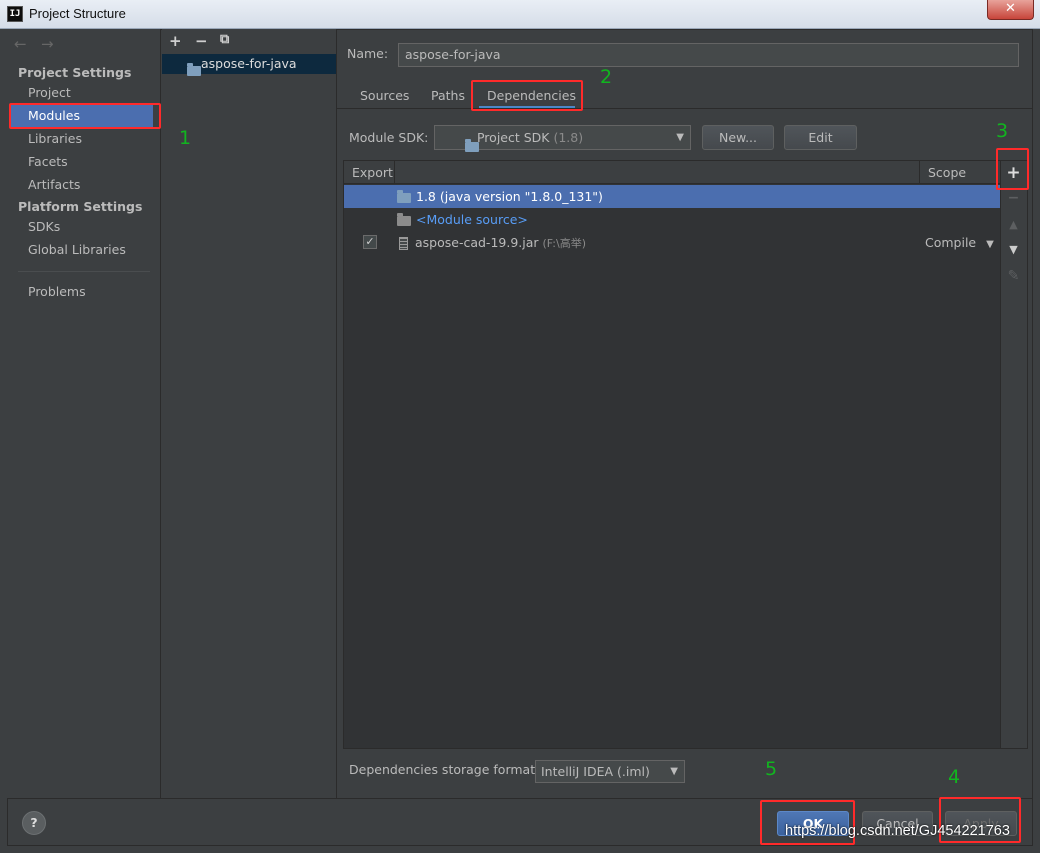 The image size is (1040, 853). I want to click on module-list-item-label: aspose-for-java, so click(248, 63).